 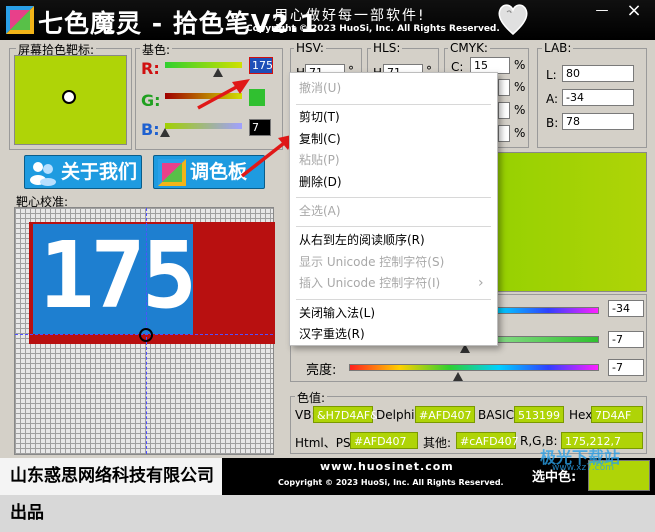 What do you see at coordinates (520, 65) in the screenshot?
I see `cmyk-c-unit: %` at bounding box center [520, 65].